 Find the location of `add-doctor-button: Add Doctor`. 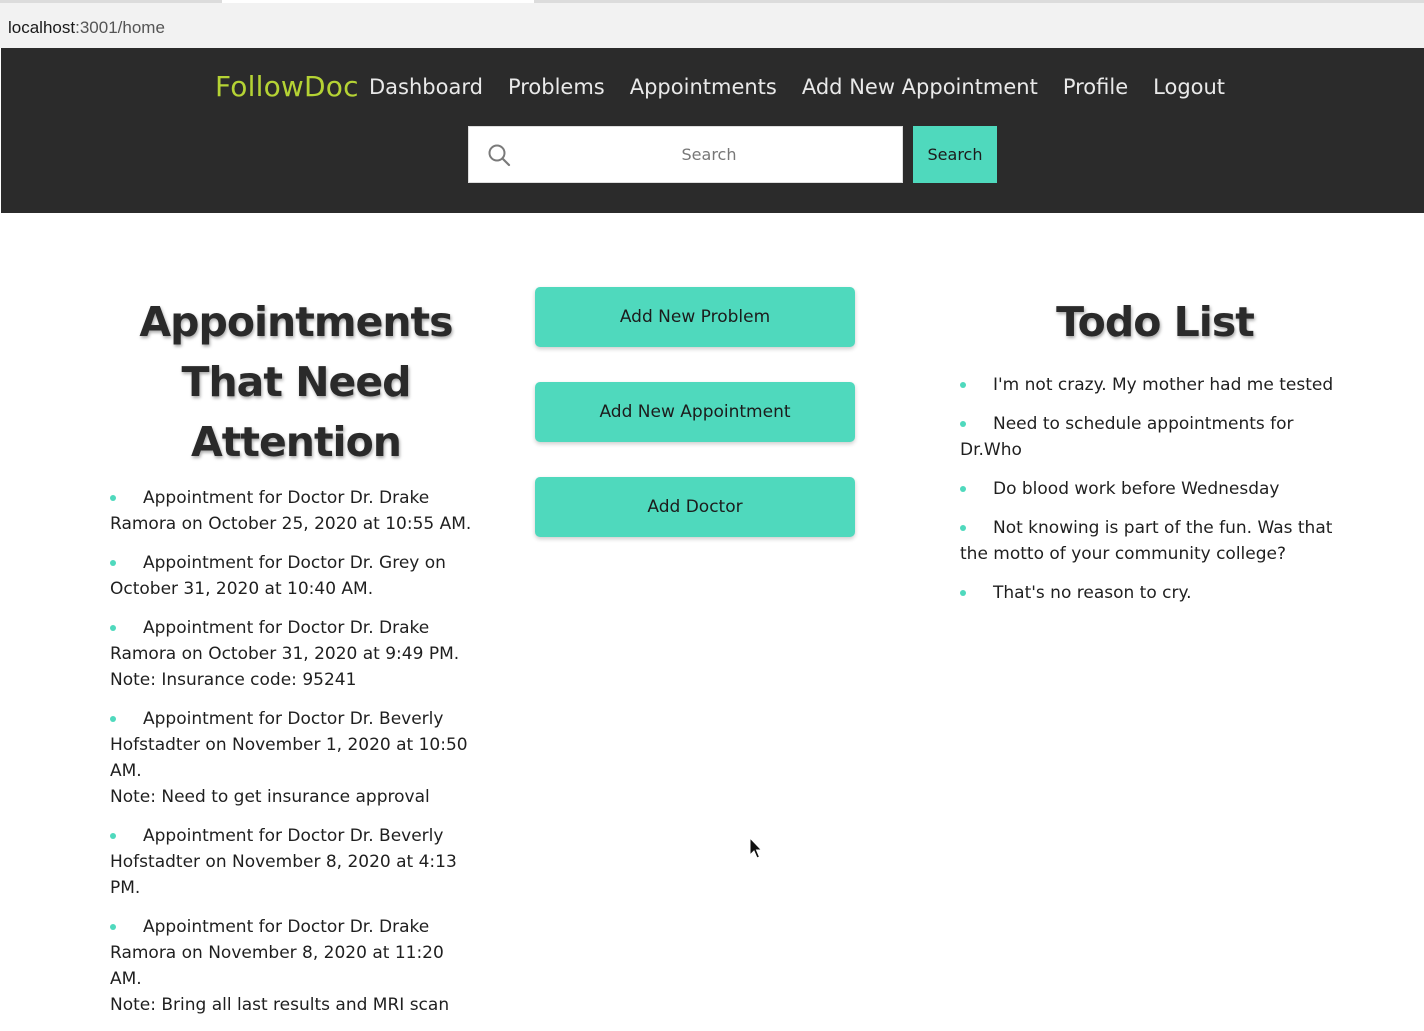

add-doctor-button: Add Doctor is located at coordinates (695, 507).